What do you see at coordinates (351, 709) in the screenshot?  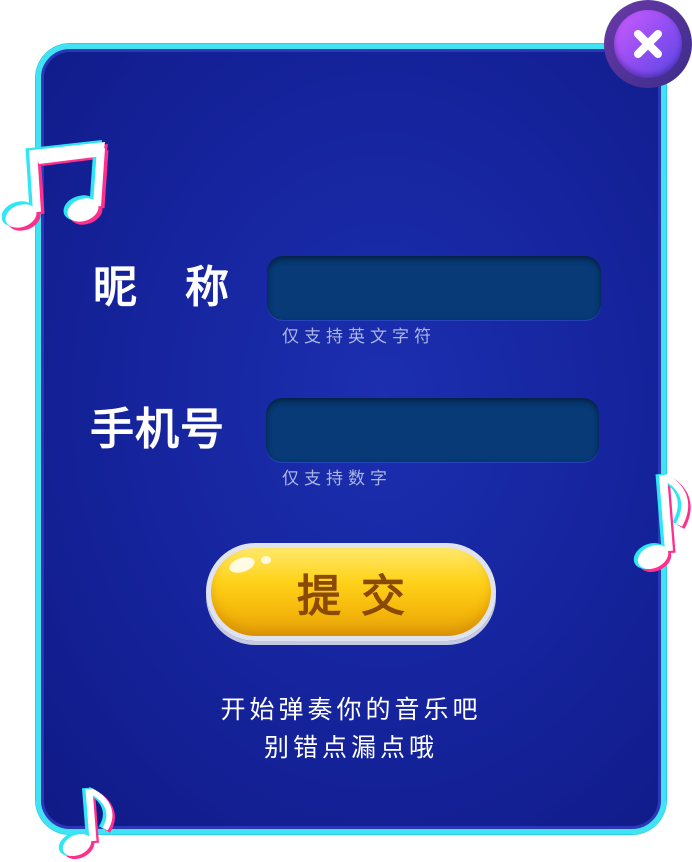 I see `tip-line-1: 开始弹奏你的音乐吧` at bounding box center [351, 709].